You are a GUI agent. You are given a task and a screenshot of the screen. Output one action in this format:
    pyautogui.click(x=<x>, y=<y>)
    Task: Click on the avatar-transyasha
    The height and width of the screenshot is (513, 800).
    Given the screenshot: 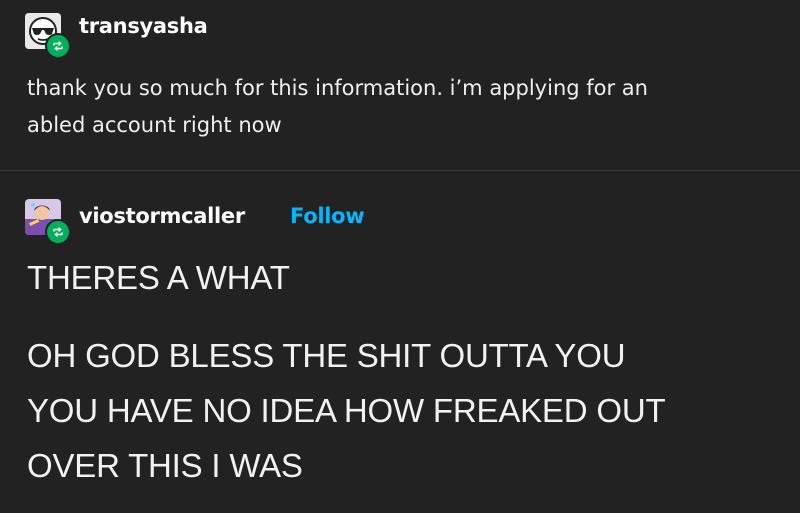 What is the action you would take?
    pyautogui.click(x=48, y=36)
    